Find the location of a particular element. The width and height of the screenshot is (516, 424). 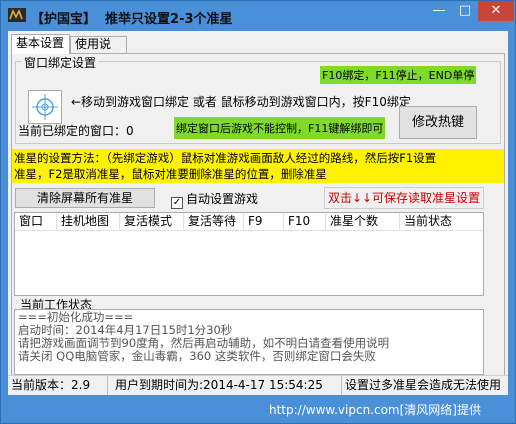

maximize-button: □ is located at coordinates (465, 11).